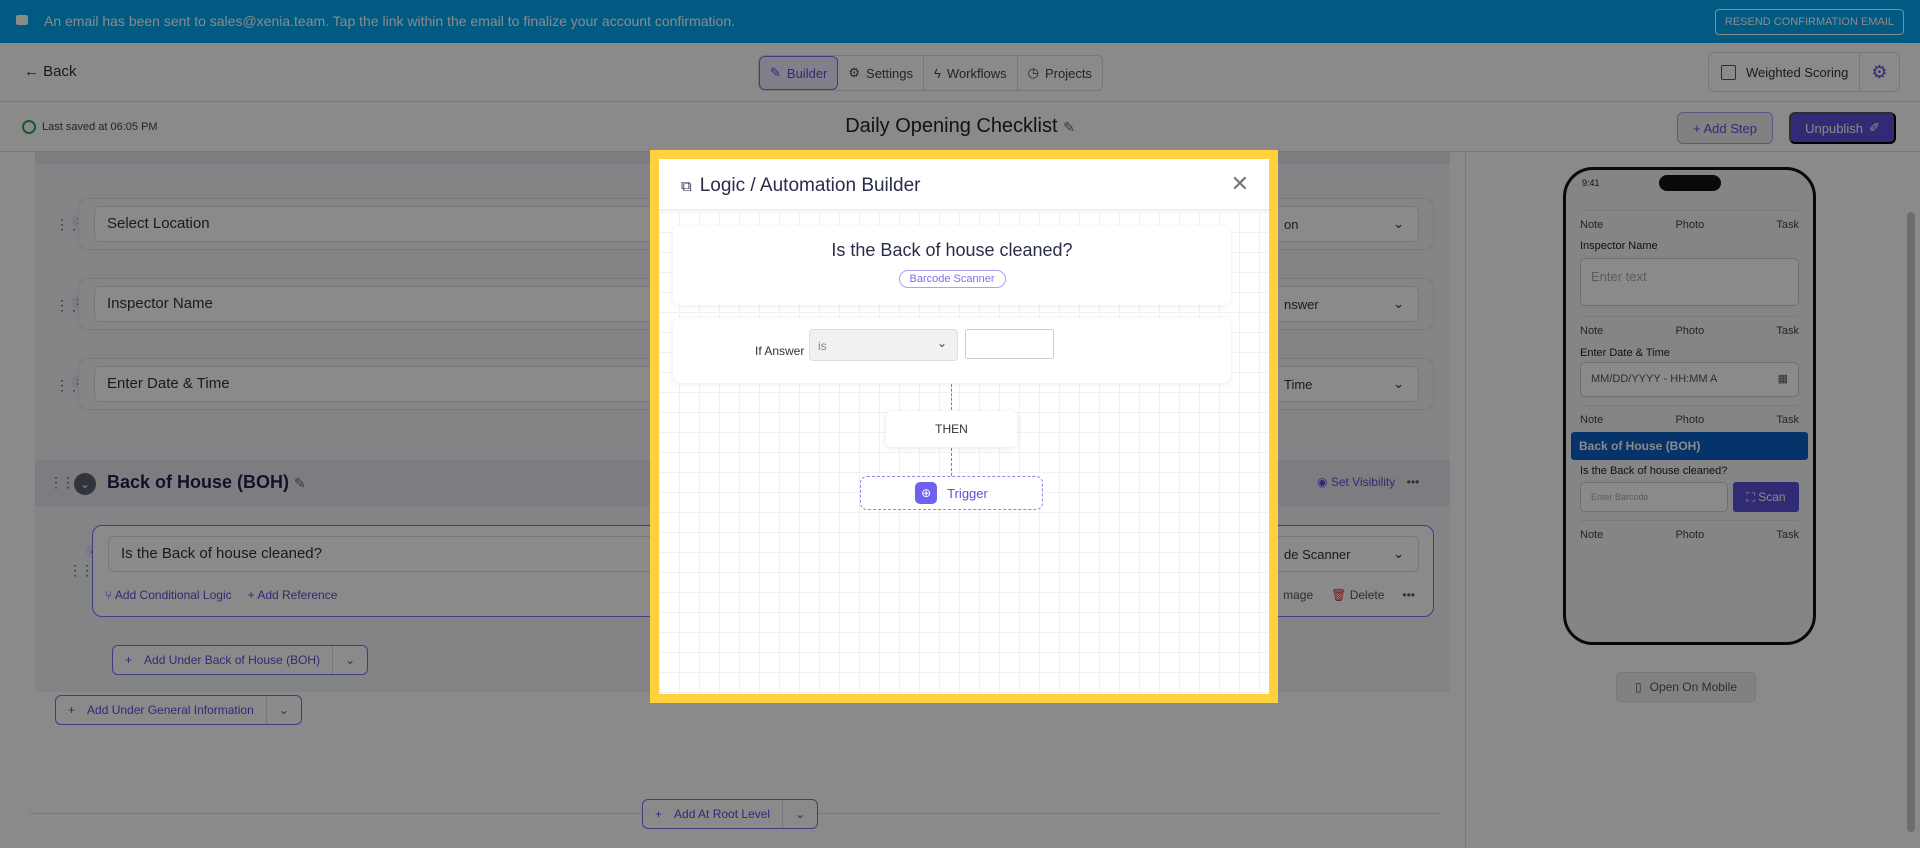 The width and height of the screenshot is (1920, 848). Describe the element at coordinates (686, 186) in the screenshot. I see `flow-diagram-icon: ⧉` at that location.